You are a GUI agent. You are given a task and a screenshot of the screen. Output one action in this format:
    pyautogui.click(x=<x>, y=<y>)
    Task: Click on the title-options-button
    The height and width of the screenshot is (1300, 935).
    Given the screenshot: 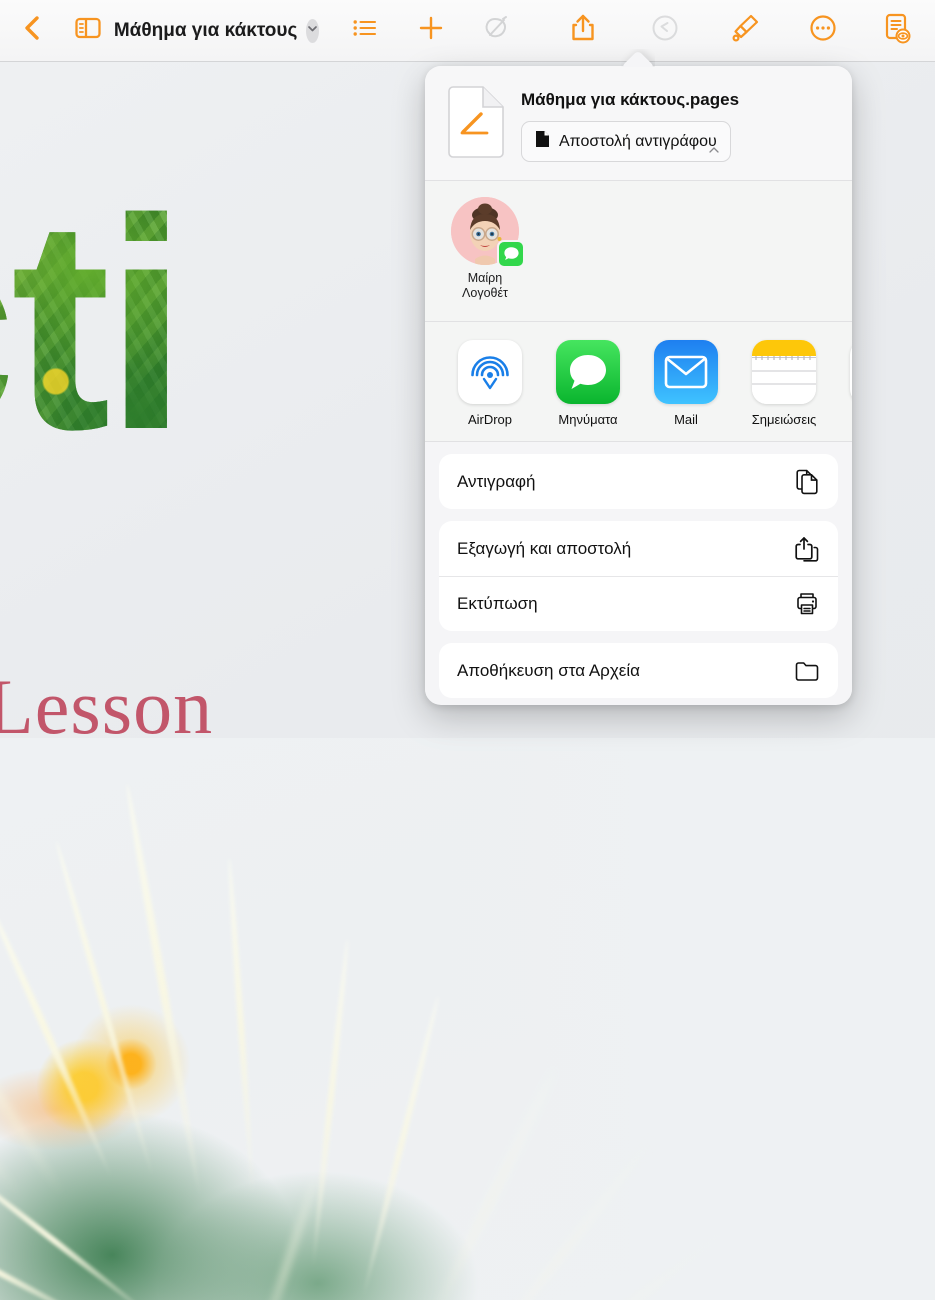 What is the action you would take?
    pyautogui.click(x=313, y=30)
    